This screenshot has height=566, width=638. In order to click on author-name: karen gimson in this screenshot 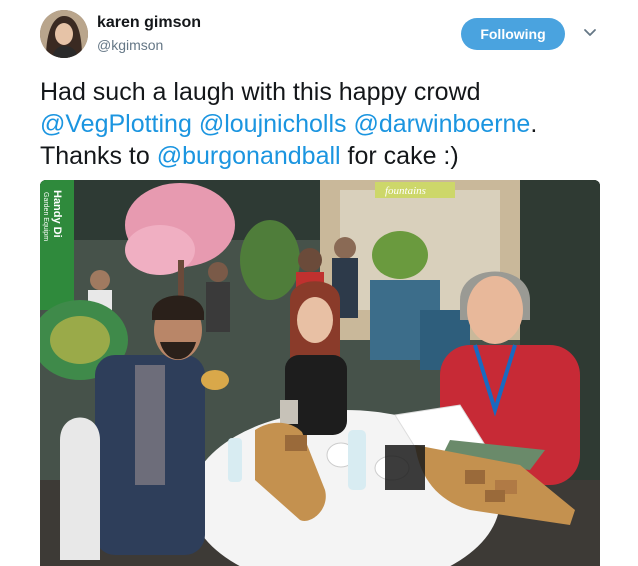, I will do `click(149, 23)`.